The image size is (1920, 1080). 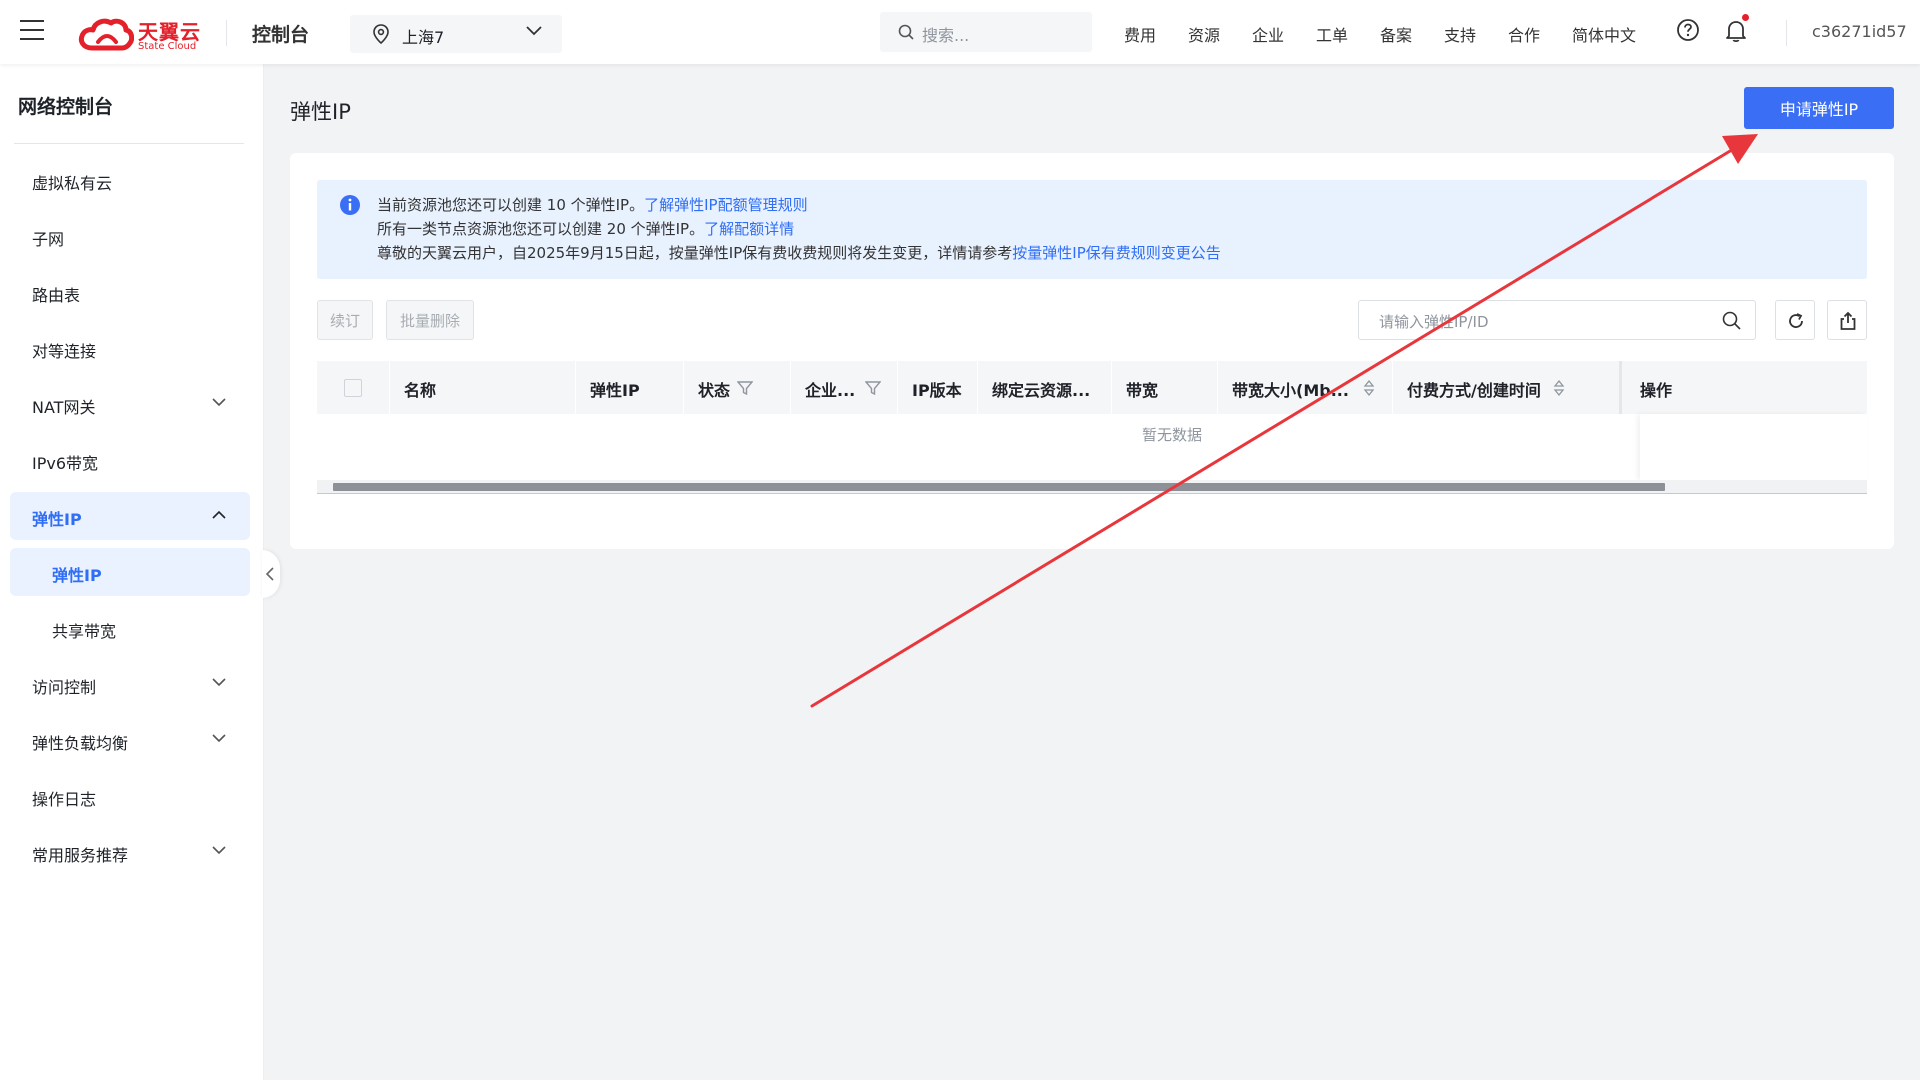 I want to click on nav-fees: 费用, so click(x=1140, y=34).